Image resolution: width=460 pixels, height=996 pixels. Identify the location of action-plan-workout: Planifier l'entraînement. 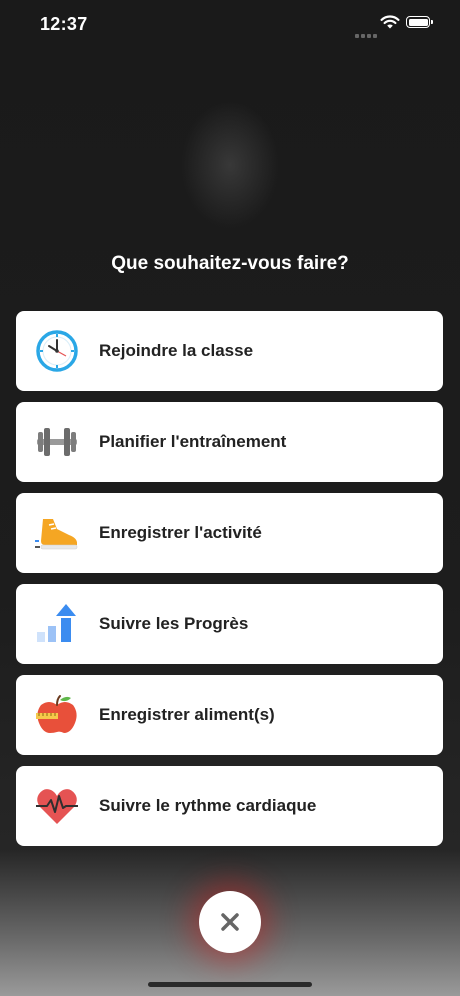
(229, 442).